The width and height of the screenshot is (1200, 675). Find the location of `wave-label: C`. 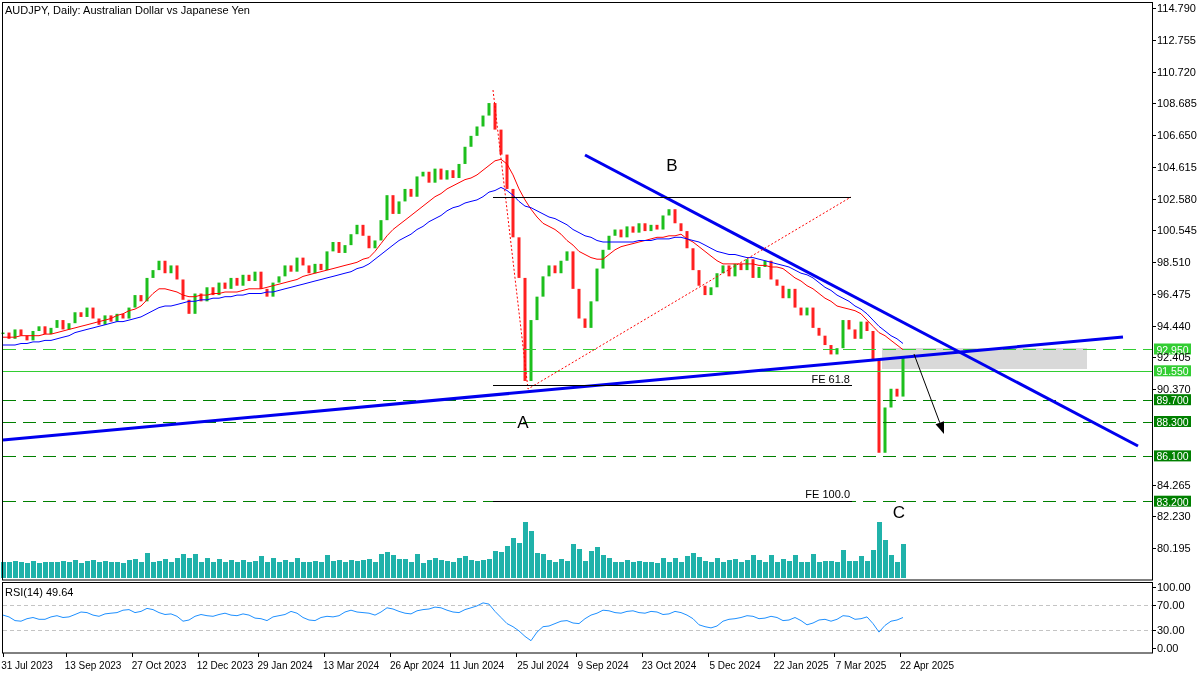

wave-label: C is located at coordinates (899, 512).